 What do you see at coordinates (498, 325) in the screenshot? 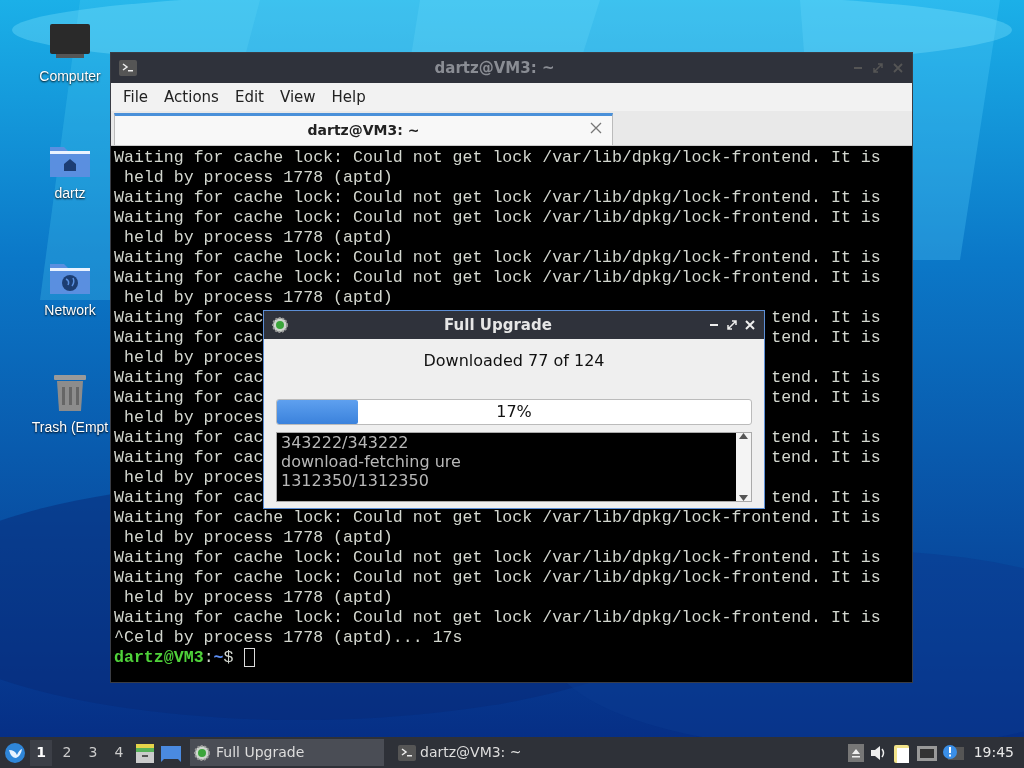
I see `window-title: Full Upgrade` at bounding box center [498, 325].